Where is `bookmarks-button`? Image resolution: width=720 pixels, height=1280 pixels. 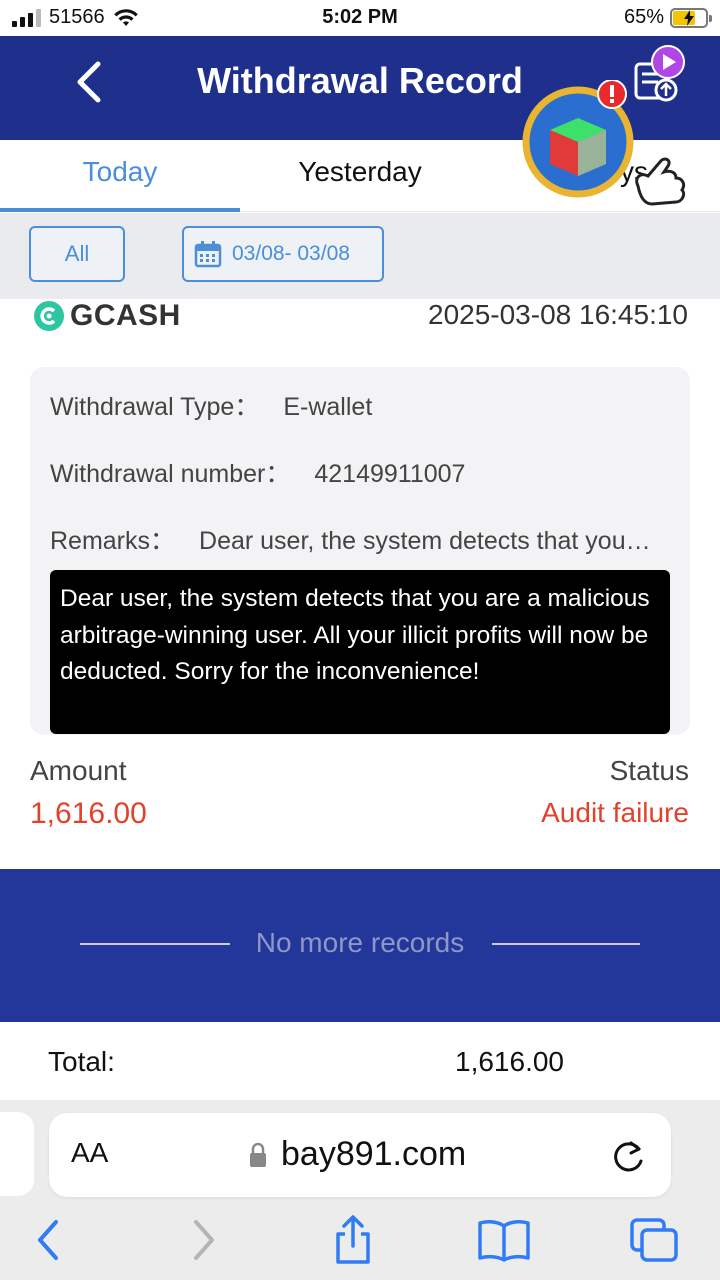
bookmarks-button is located at coordinates (504, 1240).